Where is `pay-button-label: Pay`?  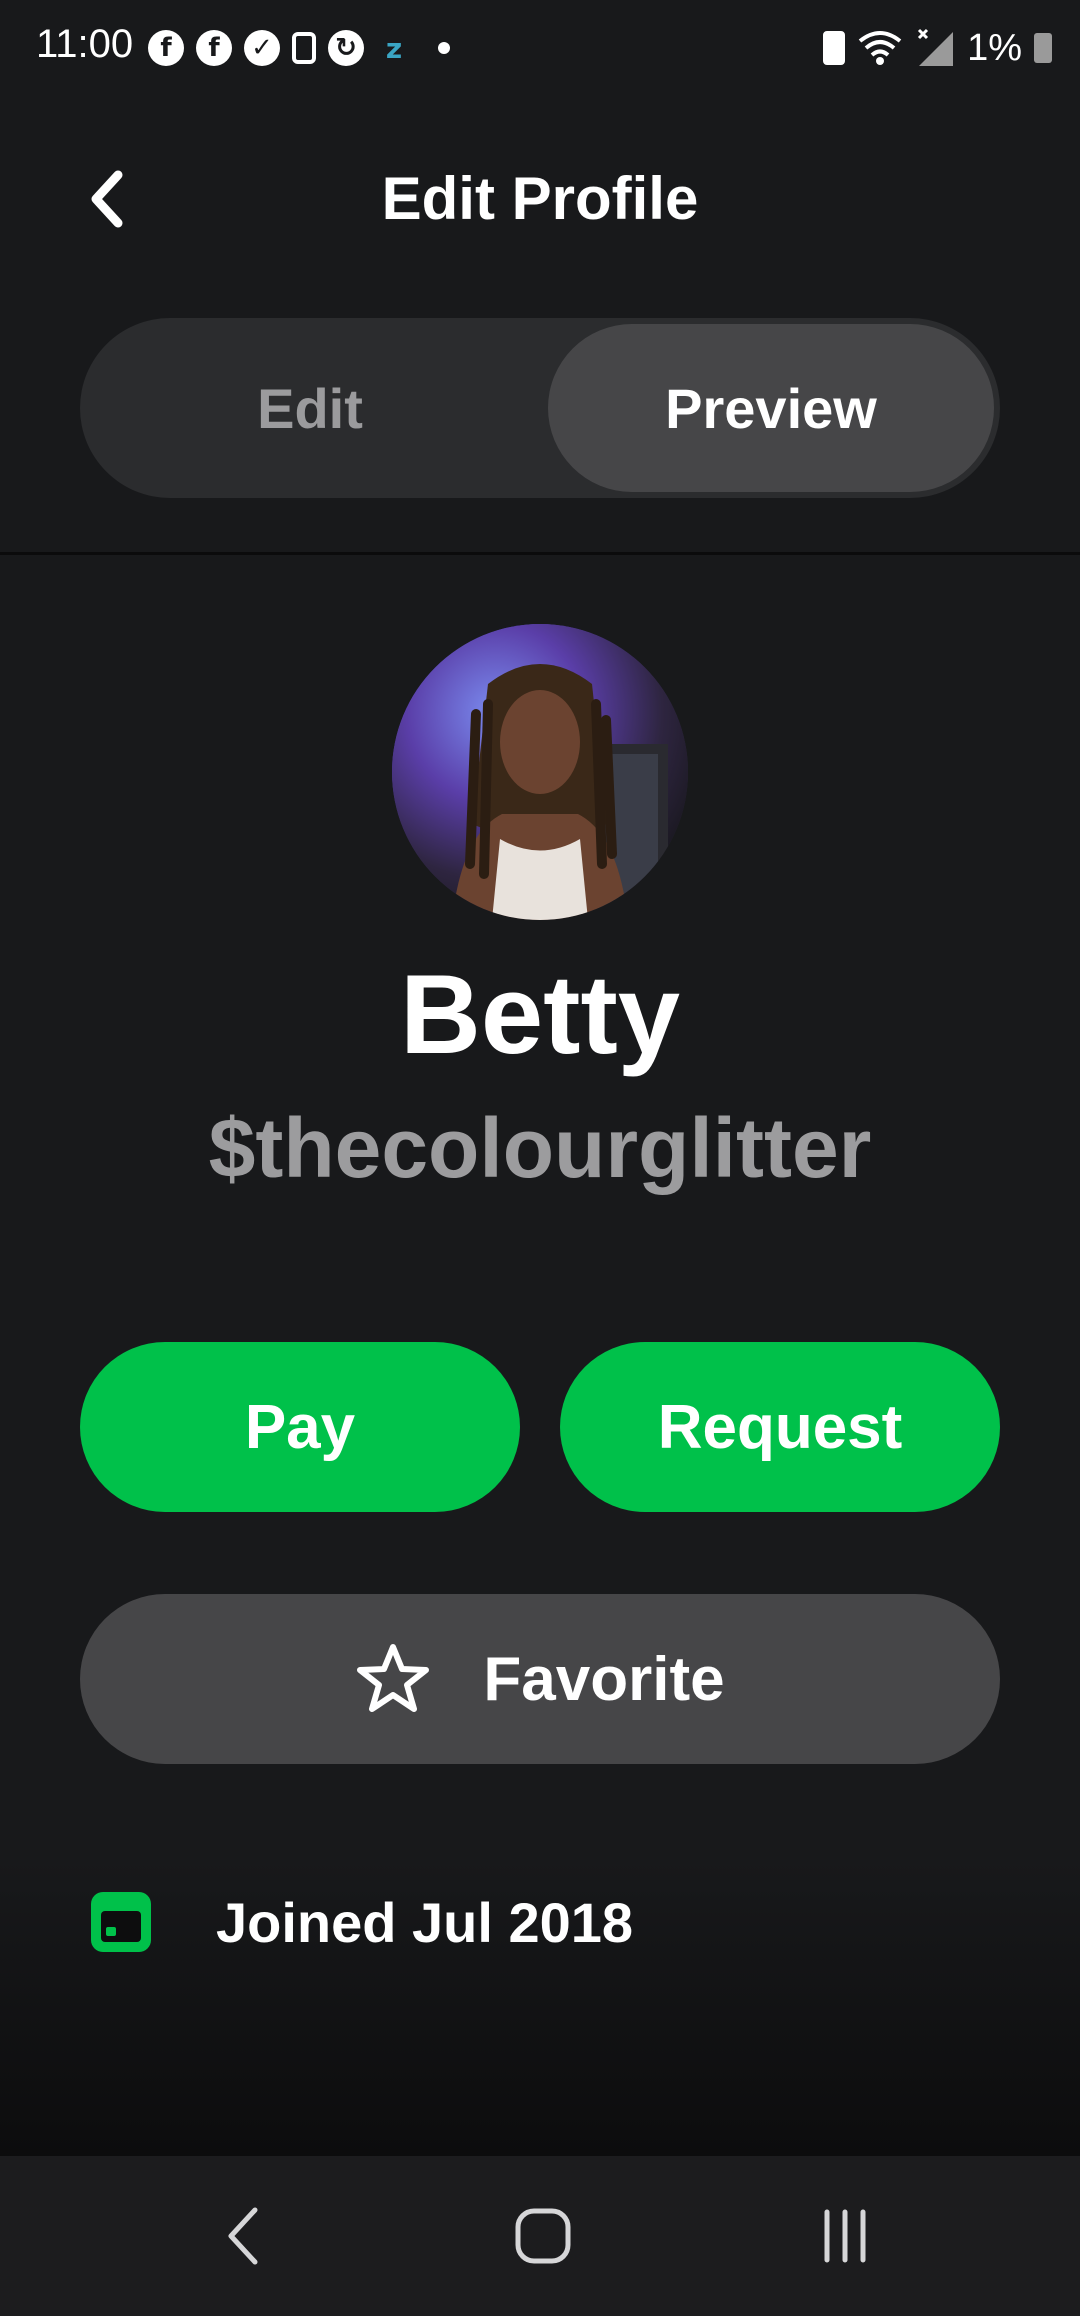
pay-button-label: Pay is located at coordinates (300, 1427).